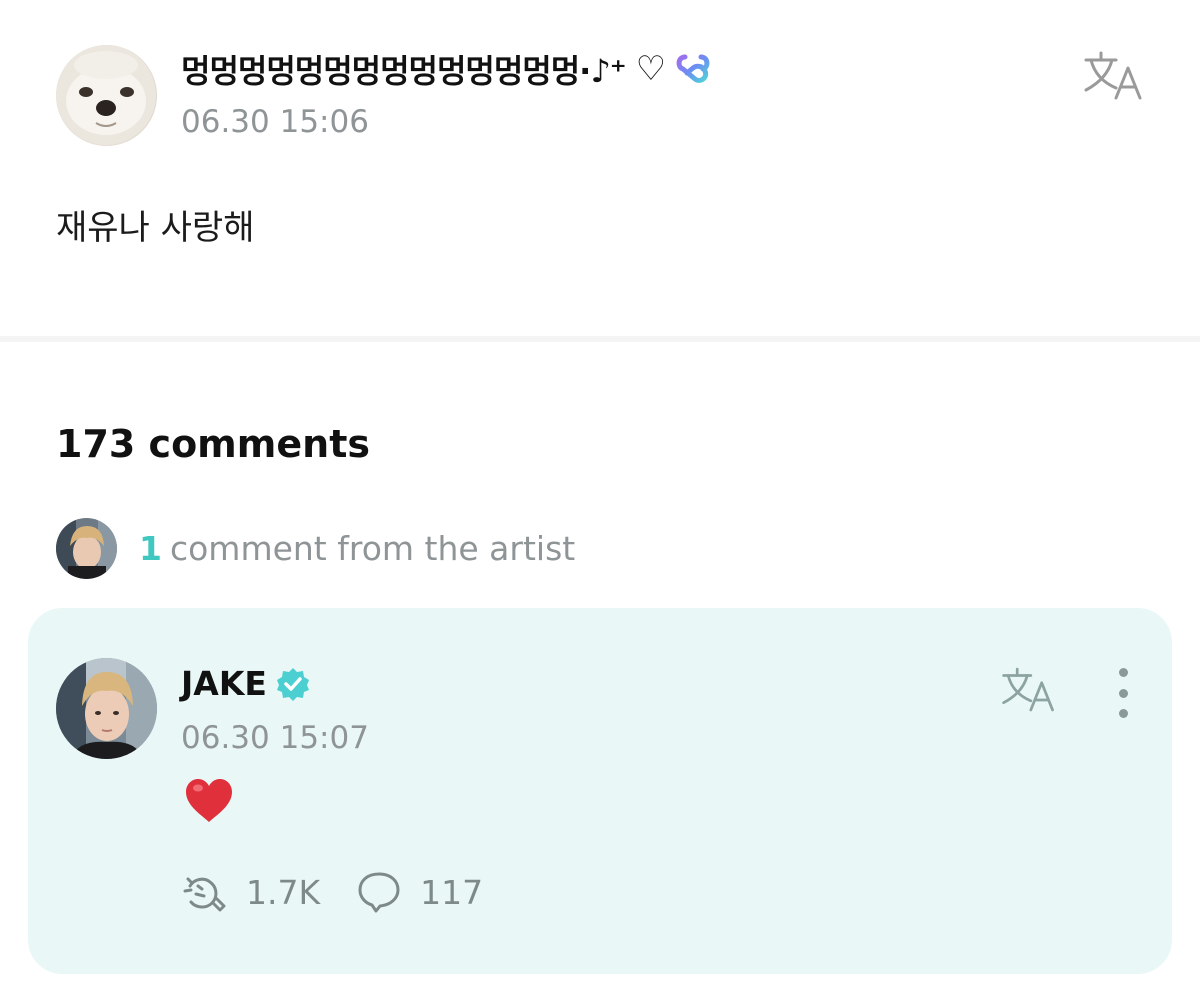 The image size is (1200, 990). I want to click on more-vertical-icon, so click(1123, 693).